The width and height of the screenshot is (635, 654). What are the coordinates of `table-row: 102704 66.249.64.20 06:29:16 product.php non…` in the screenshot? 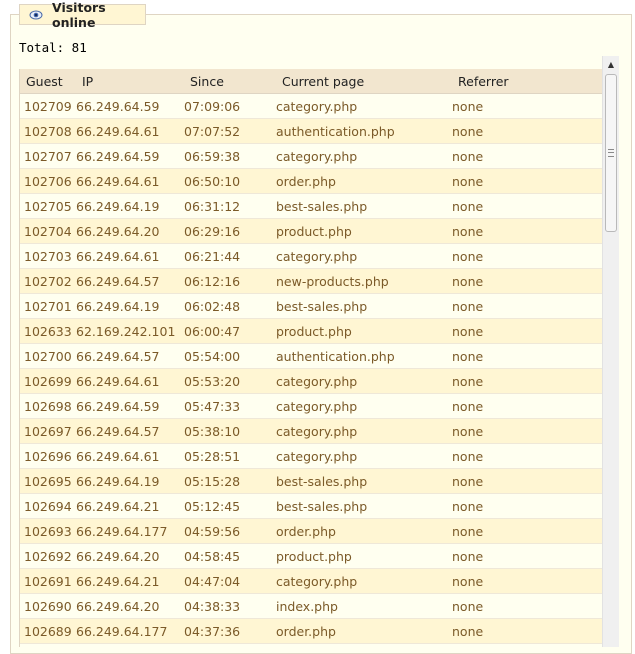 It's located at (311, 231).